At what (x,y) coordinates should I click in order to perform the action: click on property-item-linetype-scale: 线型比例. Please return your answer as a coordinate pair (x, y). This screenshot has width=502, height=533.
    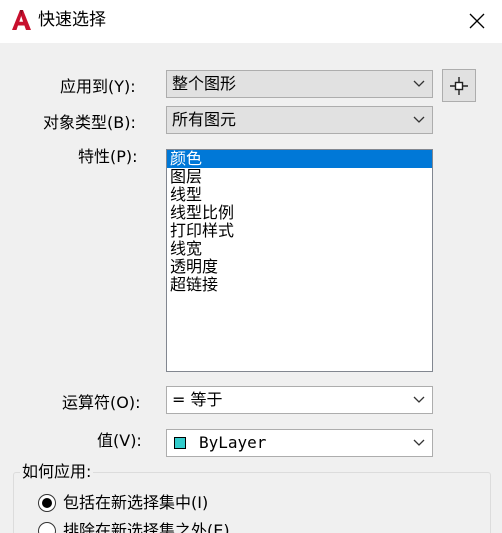
    Looking at the image, I should click on (299, 213).